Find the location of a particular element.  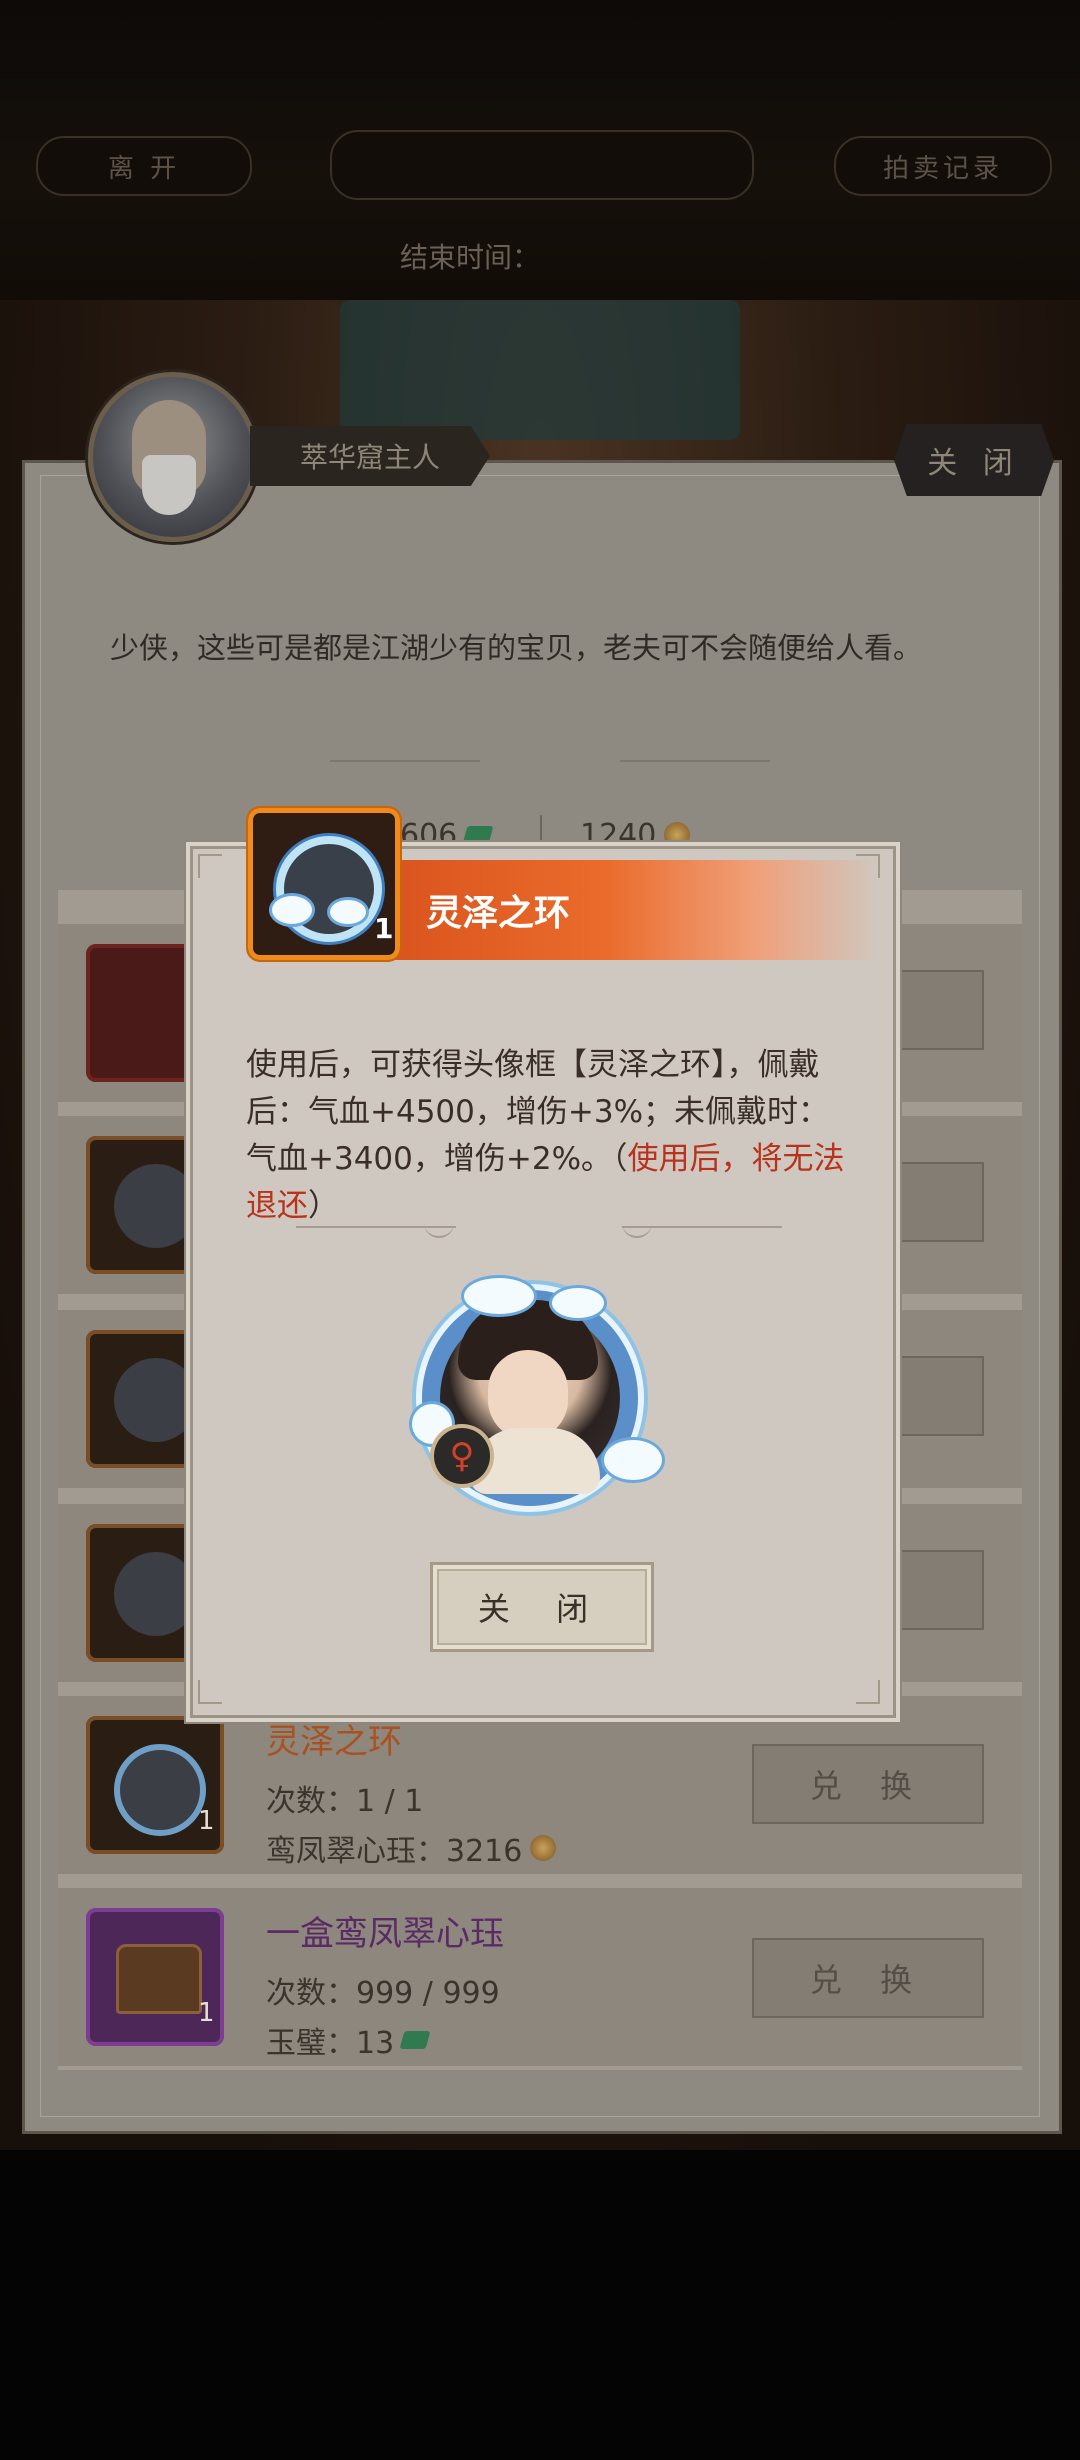

scene-decoration is located at coordinates (540, 370).